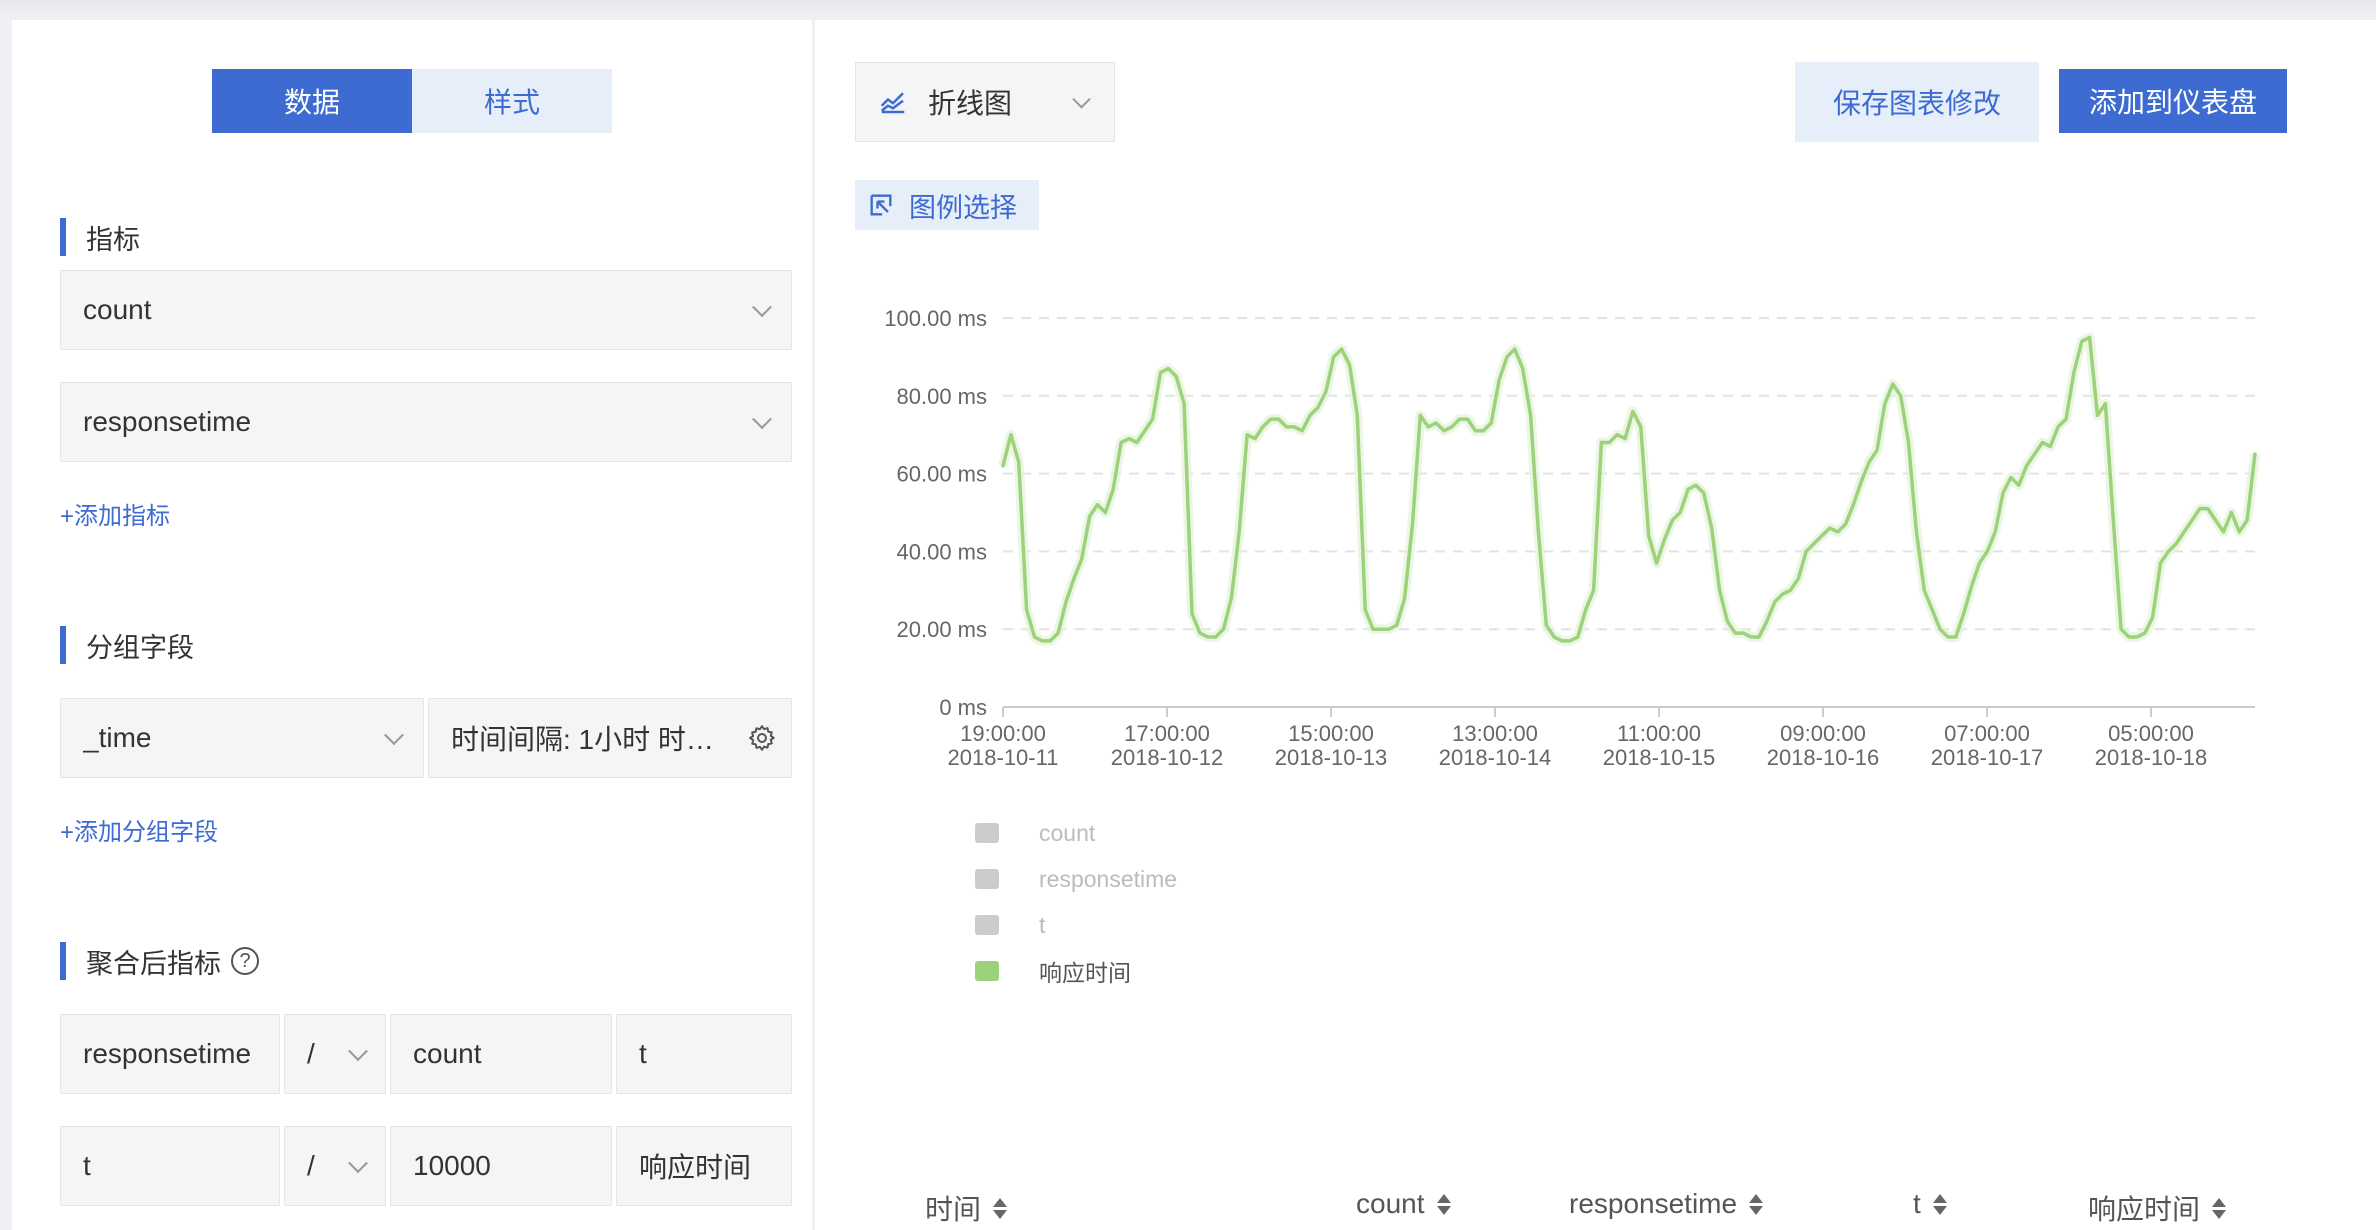 The height and width of the screenshot is (1230, 2376). Describe the element at coordinates (1003, 733) in the screenshot. I see `x-tick-label-time: 19:00:00` at that location.